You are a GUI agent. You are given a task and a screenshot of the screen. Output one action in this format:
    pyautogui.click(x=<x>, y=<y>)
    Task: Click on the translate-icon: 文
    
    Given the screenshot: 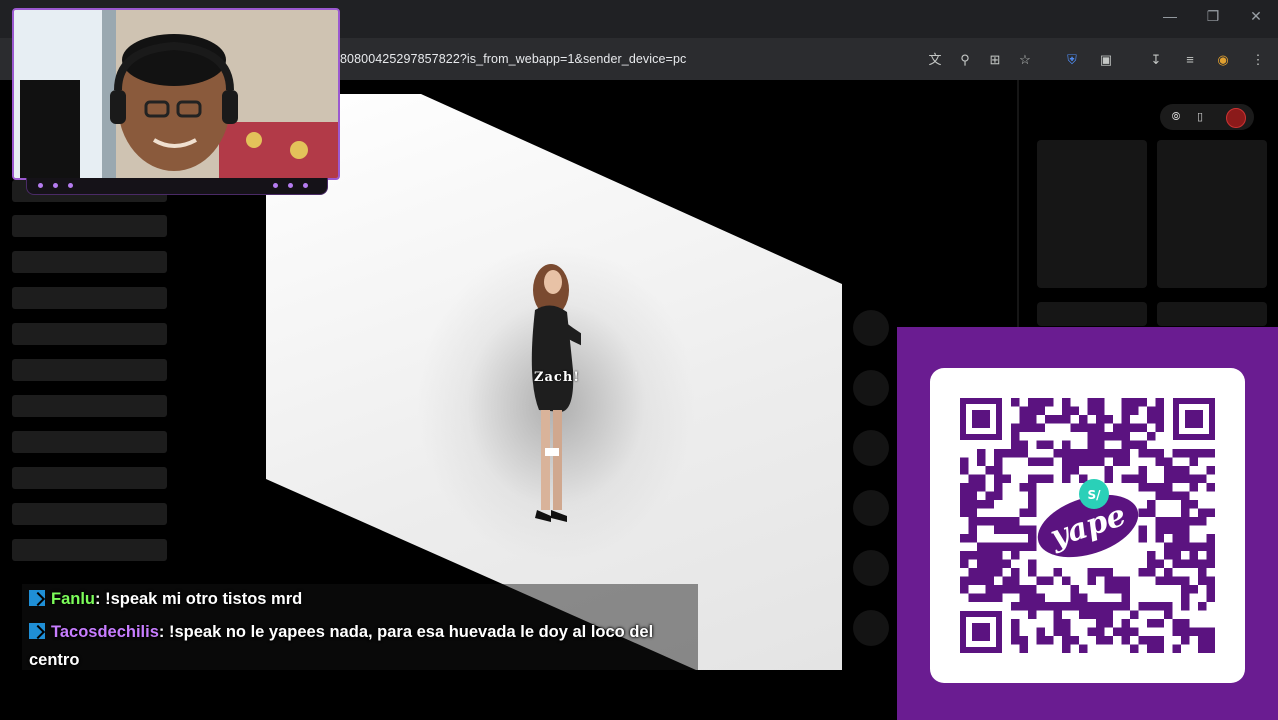 What is the action you would take?
    pyautogui.click(x=935, y=60)
    